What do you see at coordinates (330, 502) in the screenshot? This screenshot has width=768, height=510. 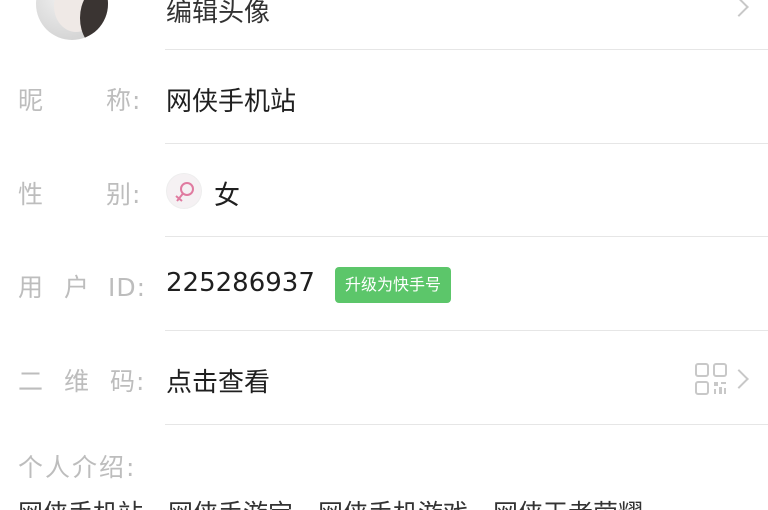 I see `intro-text: 网侠手机站、网侠手游宝、网侠手机游戏、网侠王者荣耀` at bounding box center [330, 502].